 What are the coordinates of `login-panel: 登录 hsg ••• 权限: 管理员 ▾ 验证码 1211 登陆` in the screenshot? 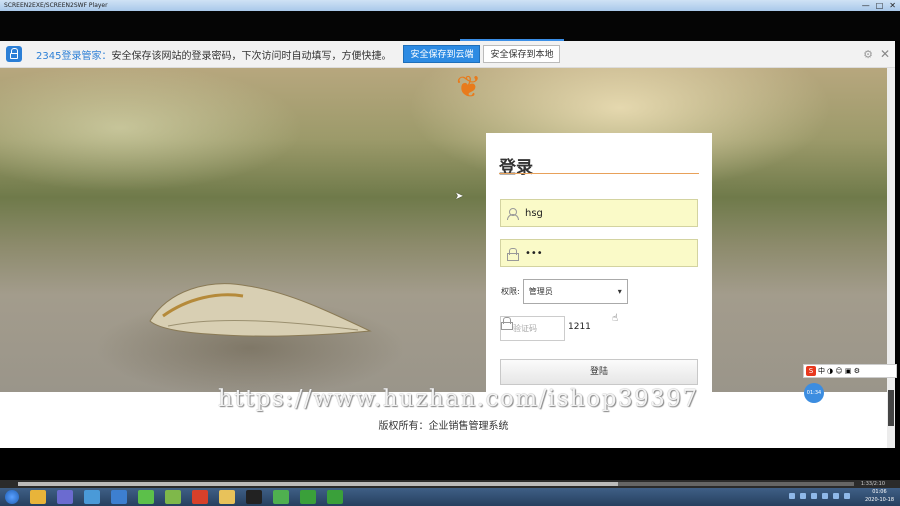 It's located at (599, 263).